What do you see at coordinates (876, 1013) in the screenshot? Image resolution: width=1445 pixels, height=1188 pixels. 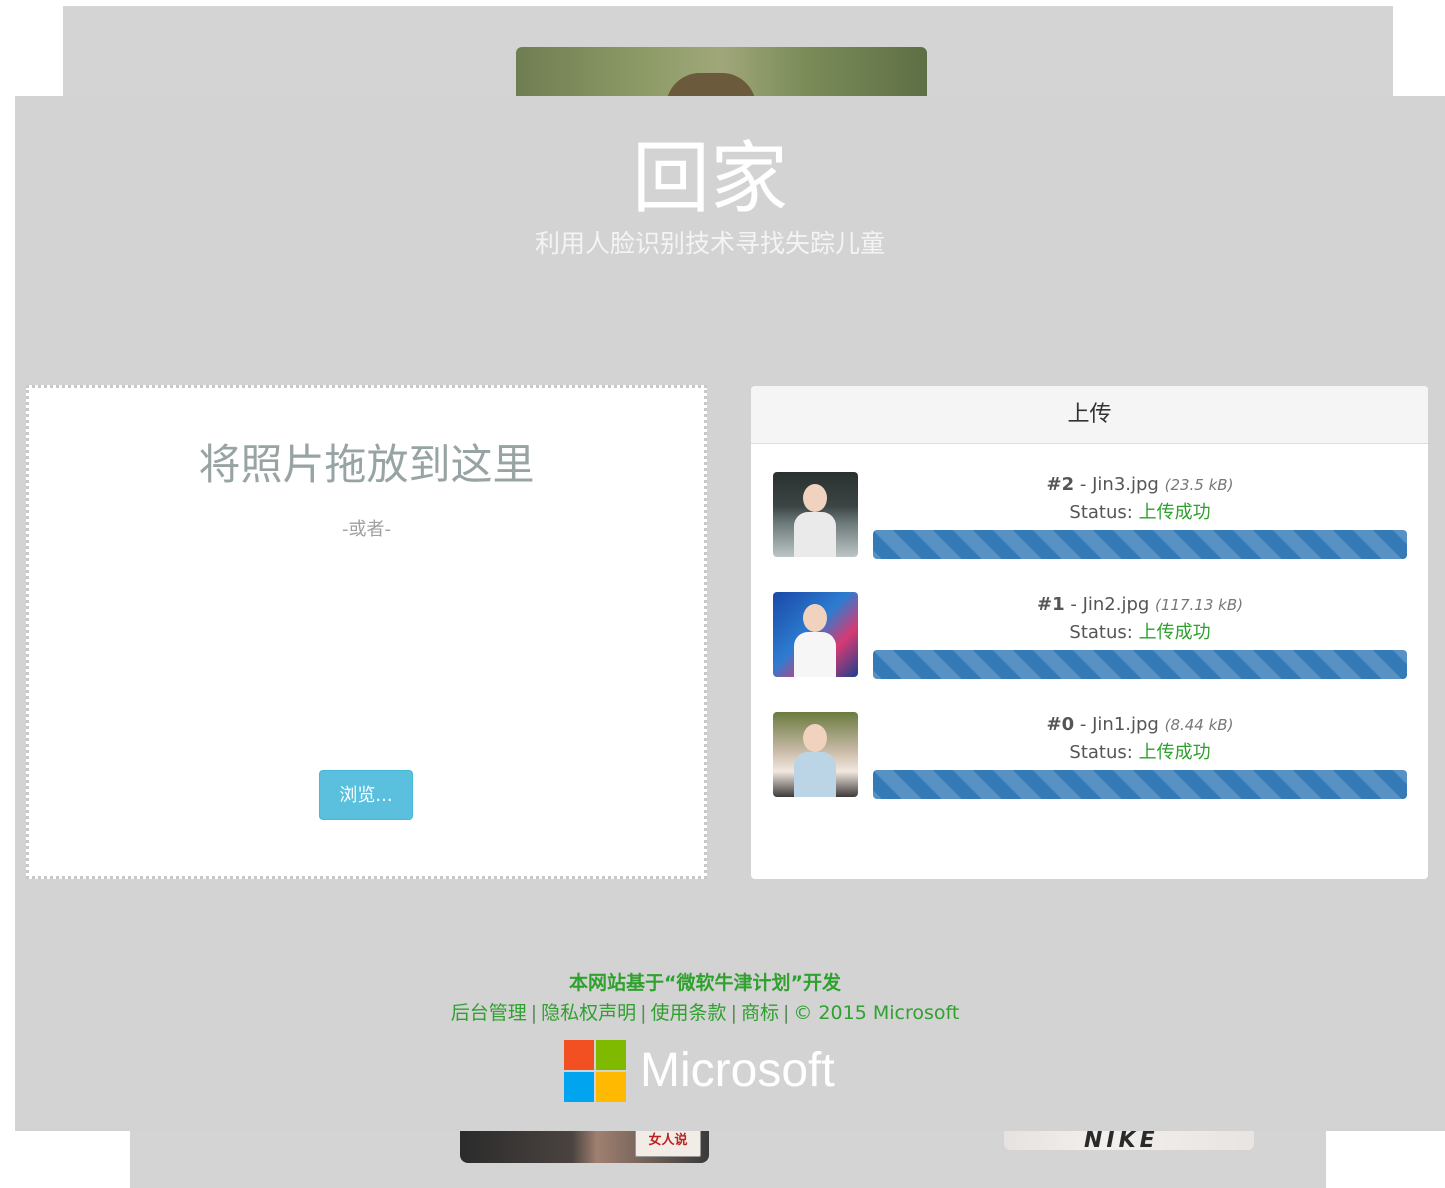 I see `footer-copyright: © 2015 Microsoft` at bounding box center [876, 1013].